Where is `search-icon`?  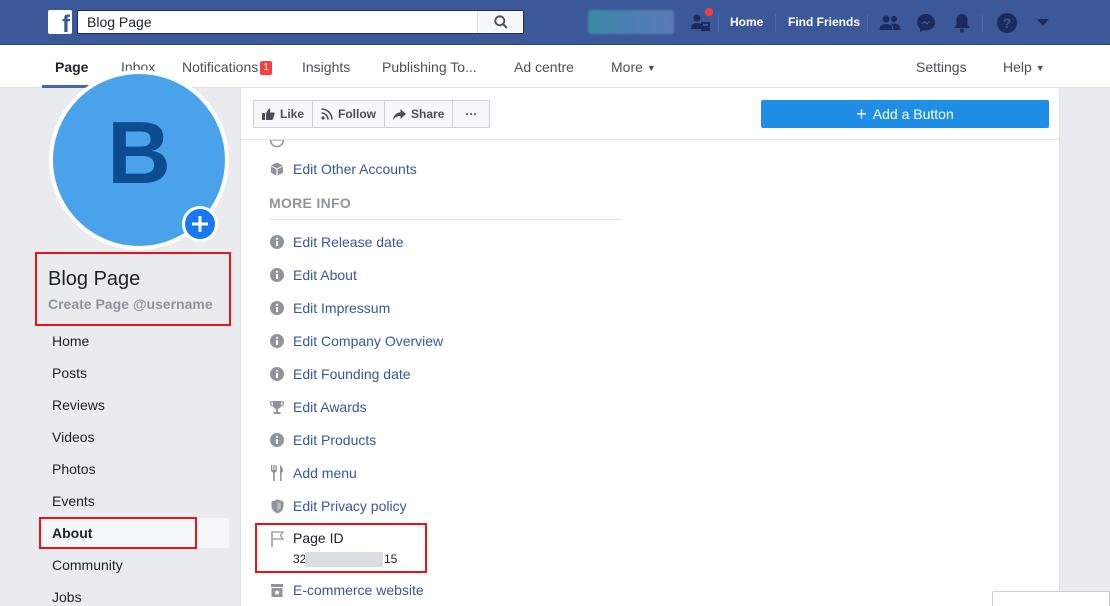
search-icon is located at coordinates (500, 22).